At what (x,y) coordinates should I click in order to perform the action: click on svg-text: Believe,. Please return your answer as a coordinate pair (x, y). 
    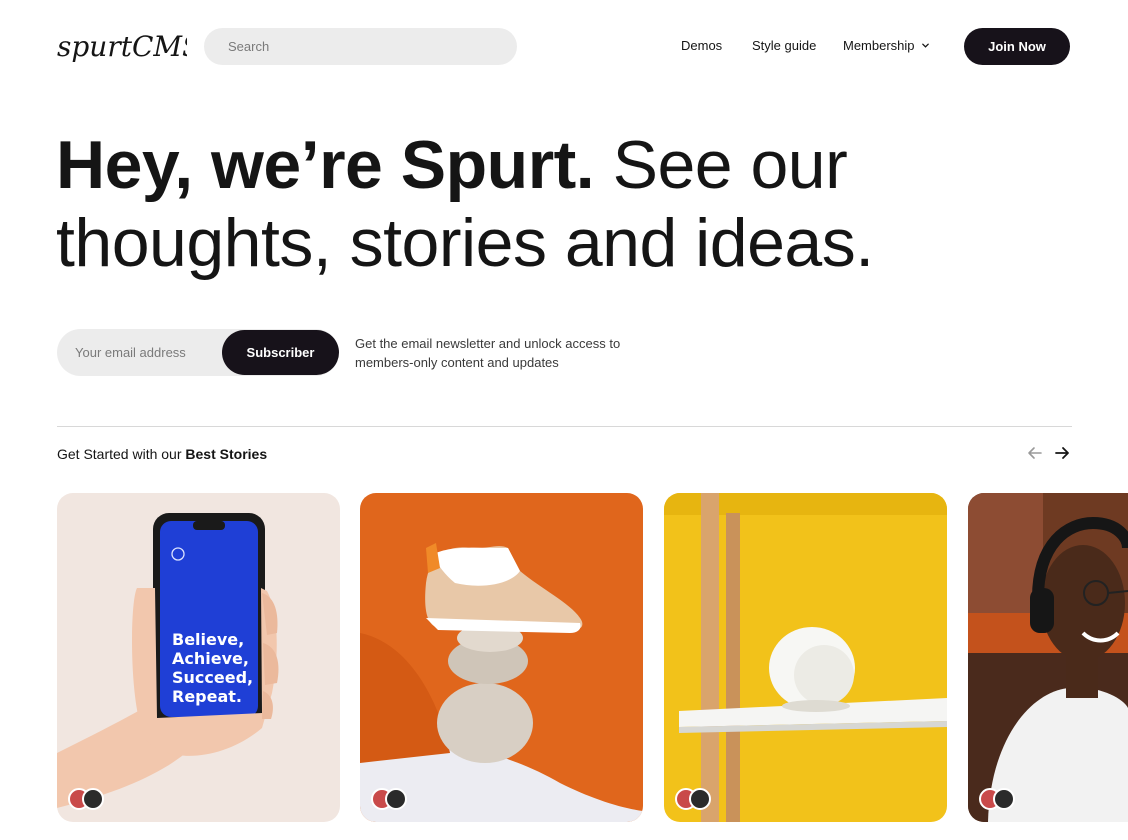
    Looking at the image, I should click on (208, 639).